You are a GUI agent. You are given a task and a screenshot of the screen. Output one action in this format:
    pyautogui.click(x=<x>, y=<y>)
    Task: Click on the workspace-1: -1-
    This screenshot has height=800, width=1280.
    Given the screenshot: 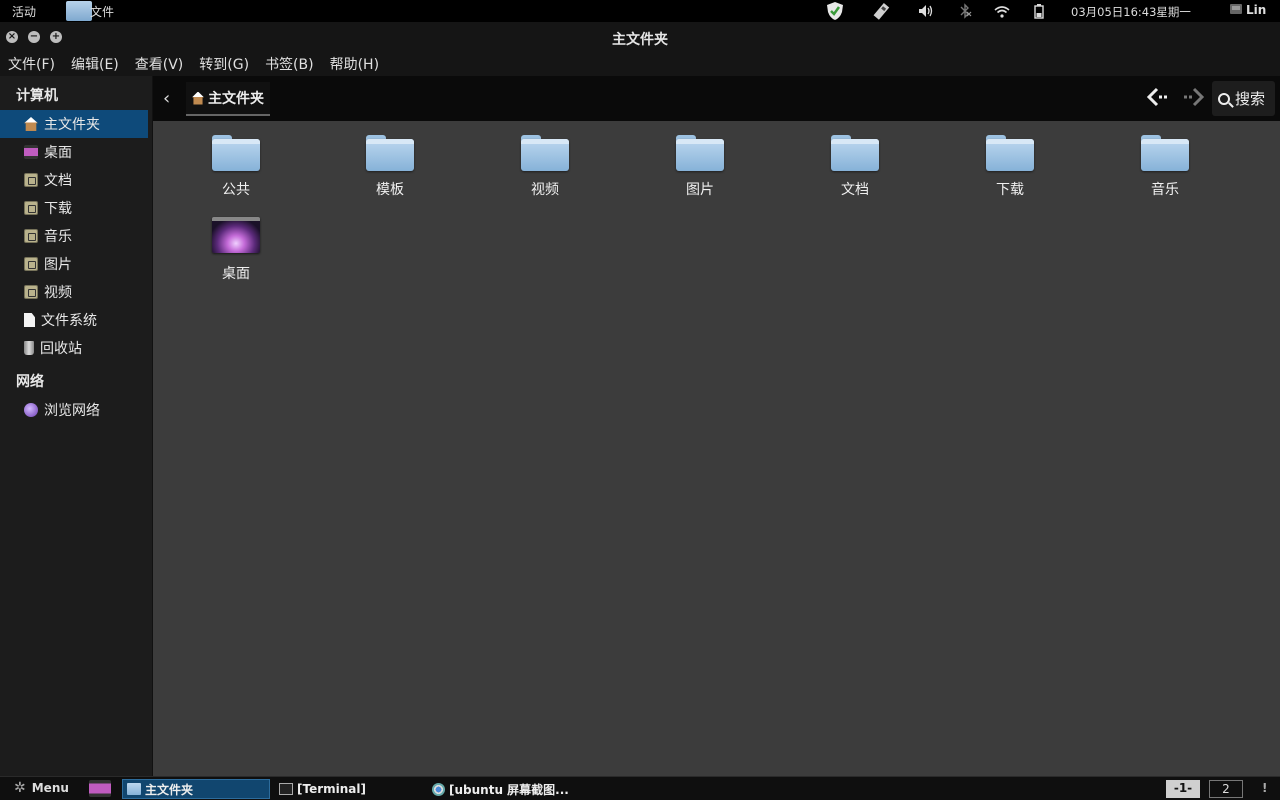 What is the action you would take?
    pyautogui.click(x=1183, y=789)
    